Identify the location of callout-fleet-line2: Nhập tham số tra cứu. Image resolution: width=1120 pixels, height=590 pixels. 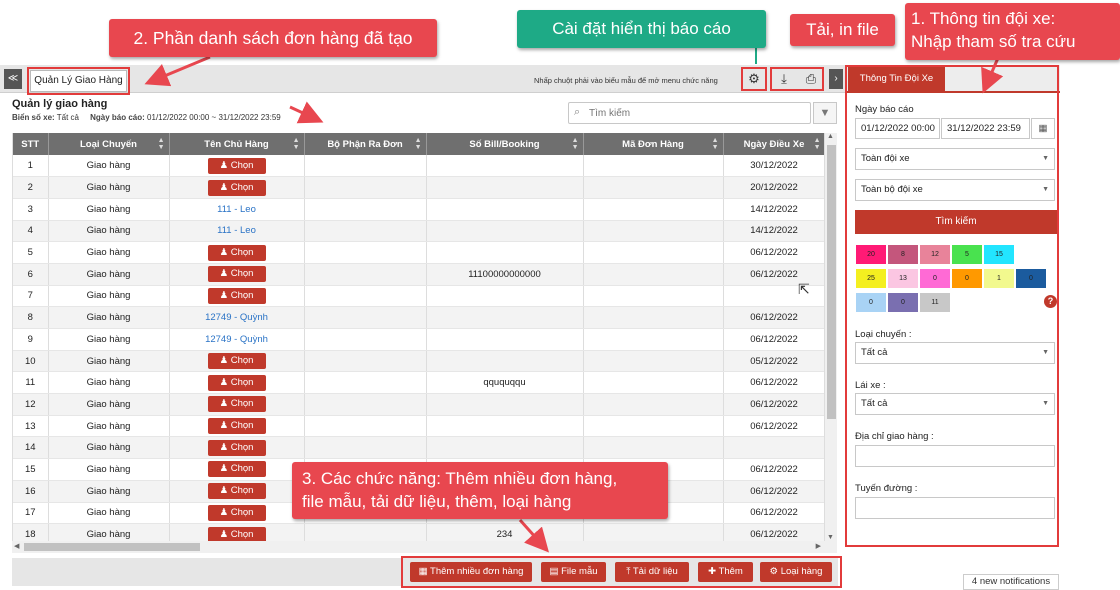
(993, 41).